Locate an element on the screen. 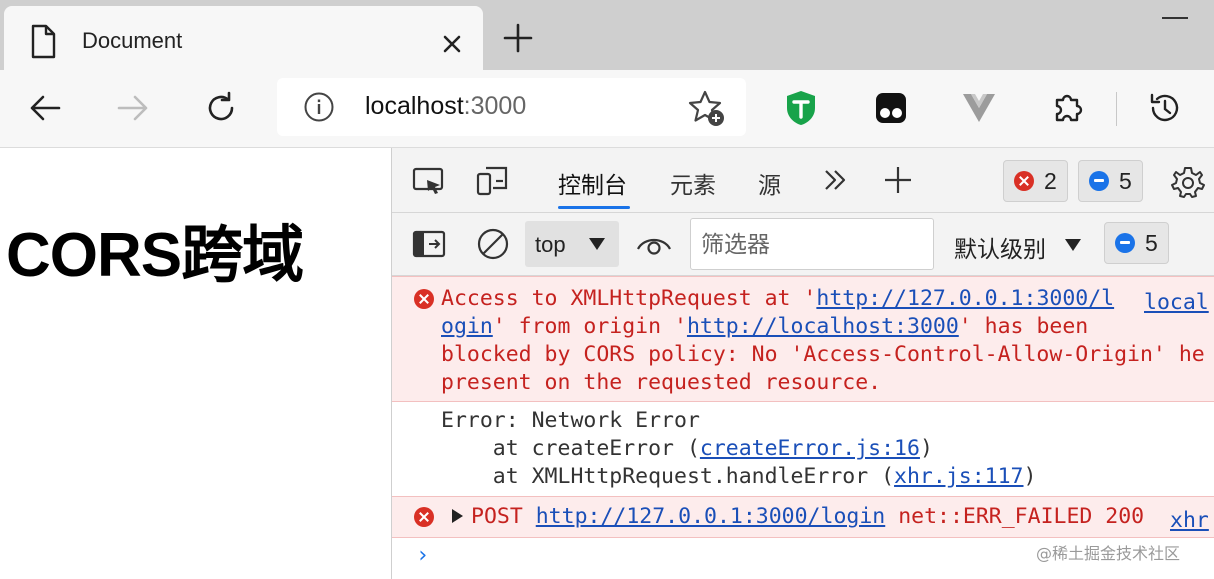 This screenshot has width=1214, height=579. context-selector: top is located at coordinates (572, 244).